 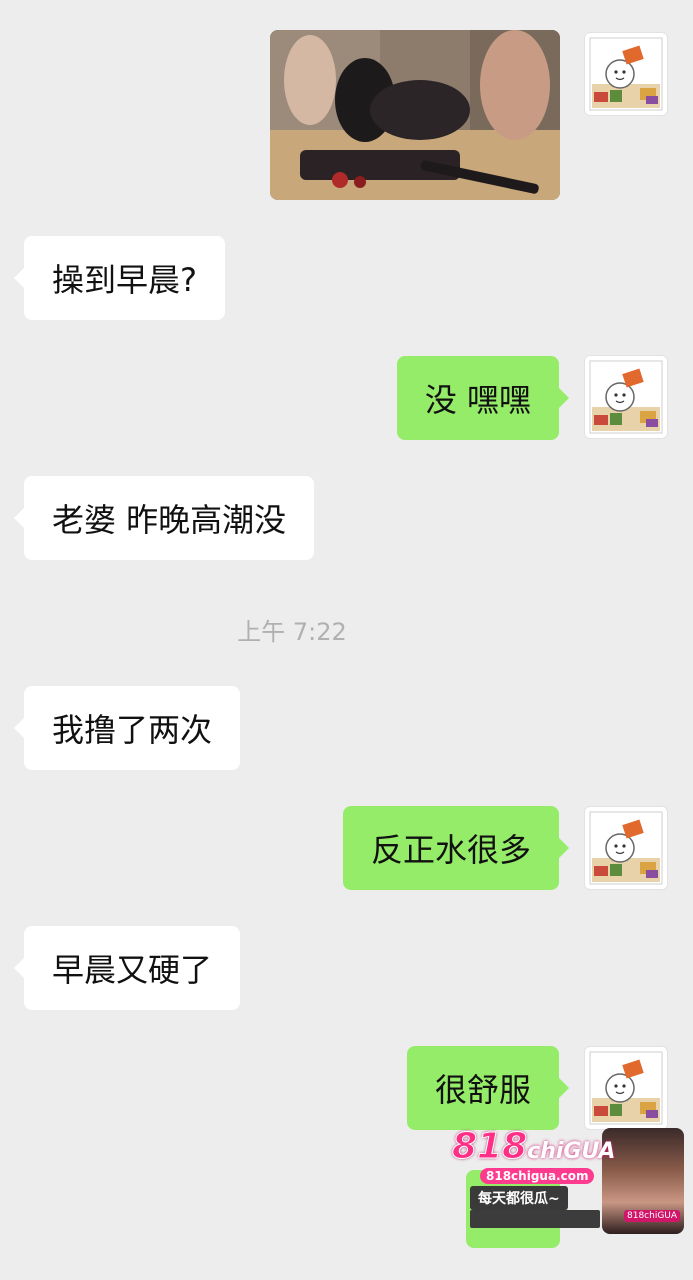 I want to click on message-bubble-outgoing: 很舒服, so click(x=488, y=1088).